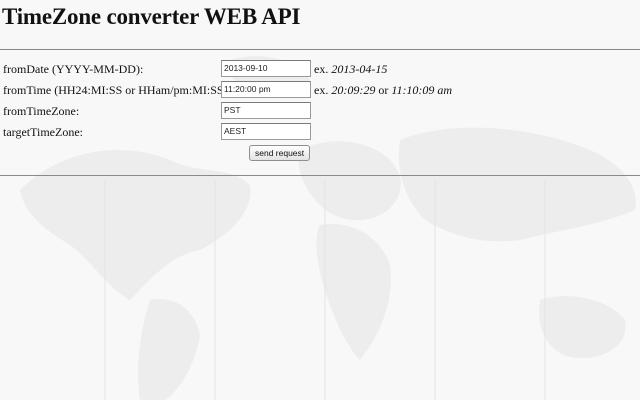 The width and height of the screenshot is (640, 400). Describe the element at coordinates (151, 16) in the screenshot. I see `page-title: TimeZone converter WEB API` at that location.